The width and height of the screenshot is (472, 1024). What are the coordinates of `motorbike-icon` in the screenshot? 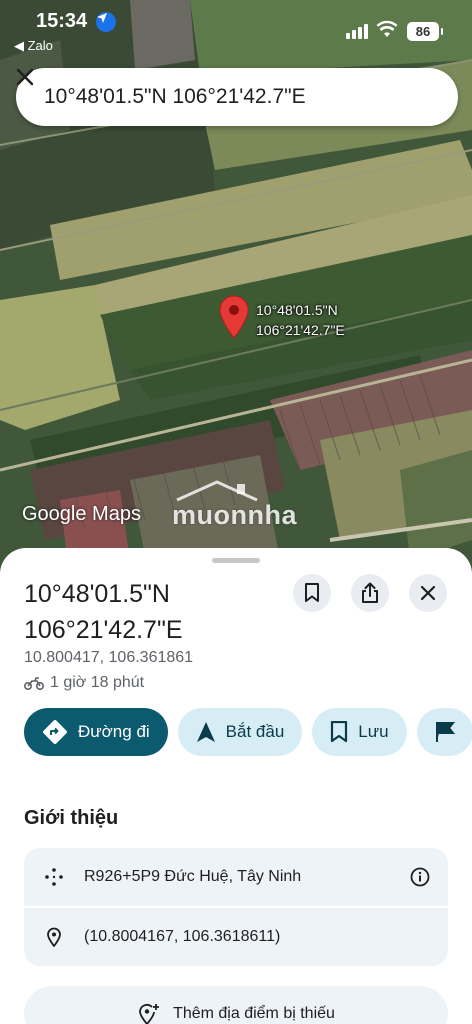 It's located at (34, 683).